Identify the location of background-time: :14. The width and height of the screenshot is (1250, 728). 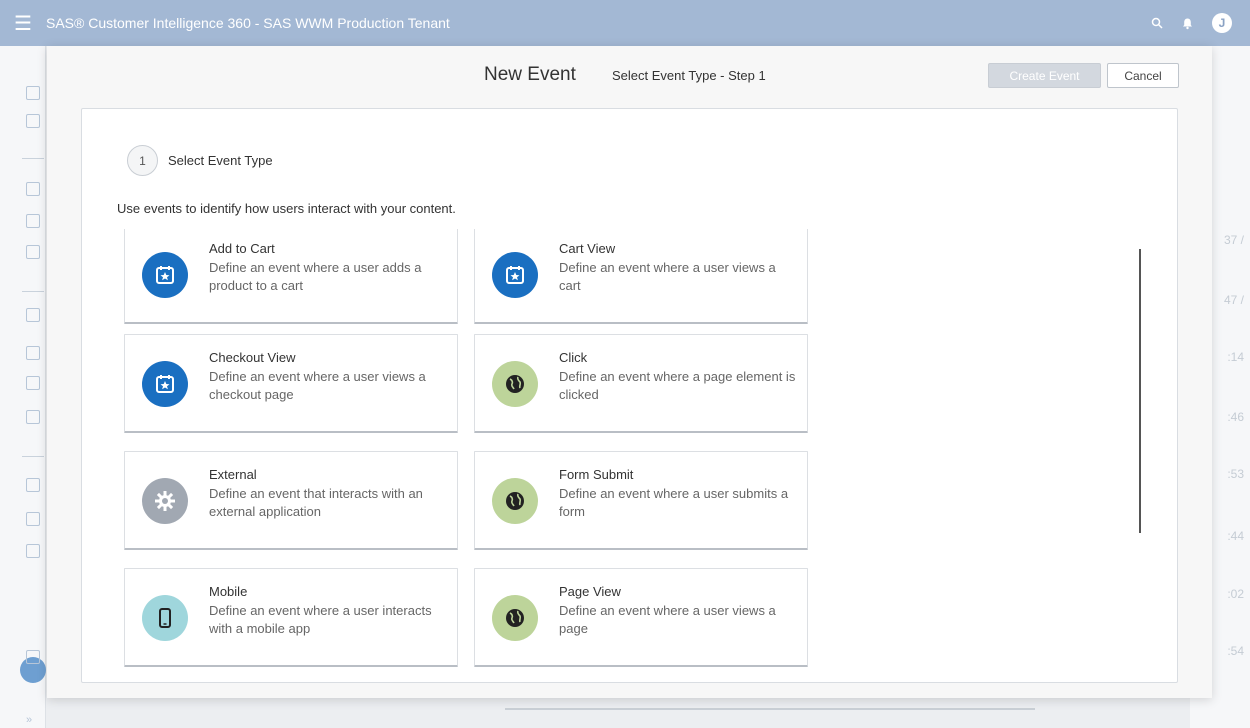
(1235, 357).